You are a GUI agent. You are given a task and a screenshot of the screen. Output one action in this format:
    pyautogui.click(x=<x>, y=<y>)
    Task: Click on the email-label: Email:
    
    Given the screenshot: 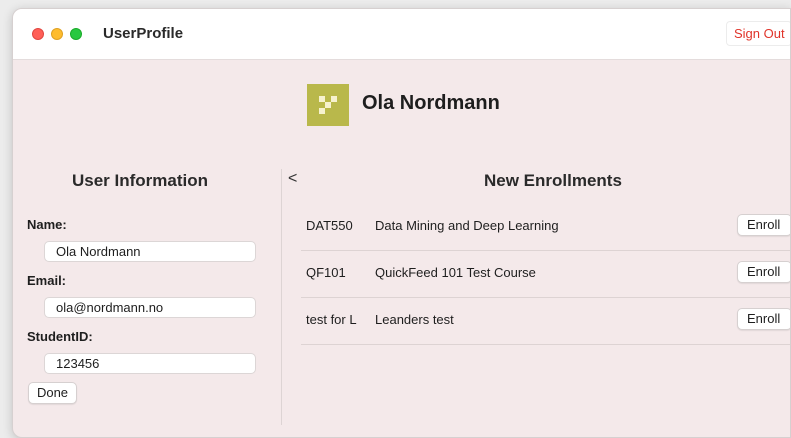 What is the action you would take?
    pyautogui.click(x=47, y=280)
    